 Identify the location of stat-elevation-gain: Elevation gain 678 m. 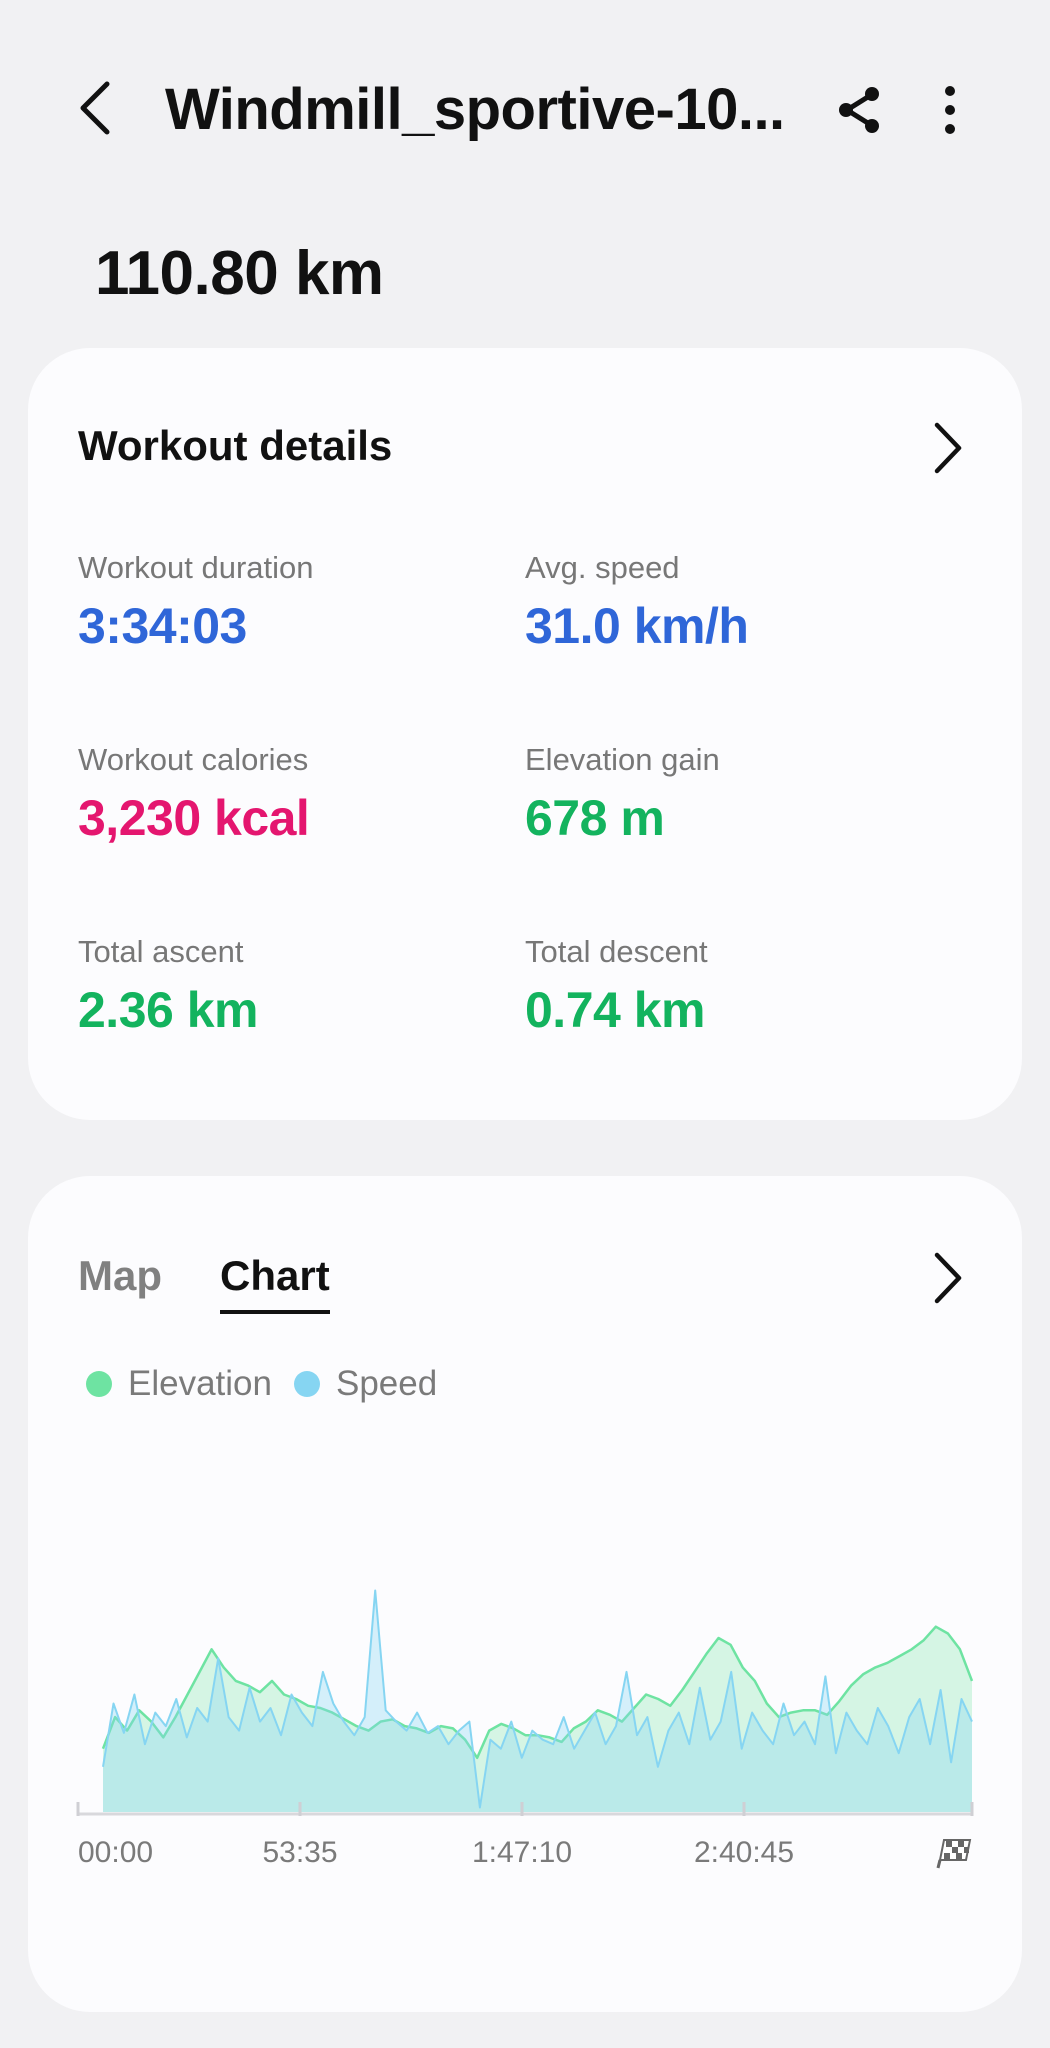
(735, 795).